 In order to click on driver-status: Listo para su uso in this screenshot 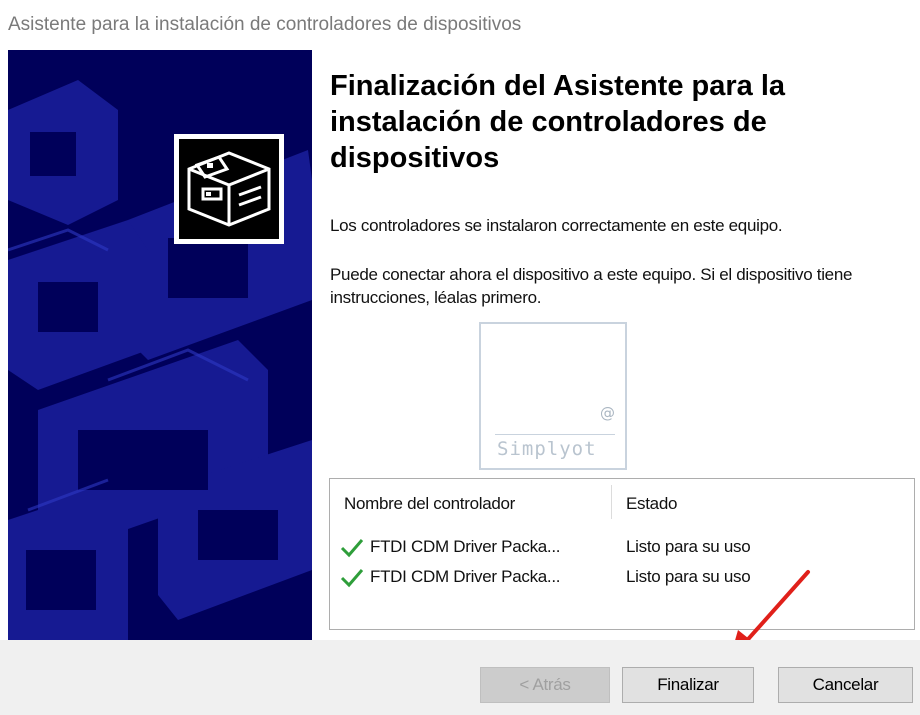, I will do `click(688, 546)`.